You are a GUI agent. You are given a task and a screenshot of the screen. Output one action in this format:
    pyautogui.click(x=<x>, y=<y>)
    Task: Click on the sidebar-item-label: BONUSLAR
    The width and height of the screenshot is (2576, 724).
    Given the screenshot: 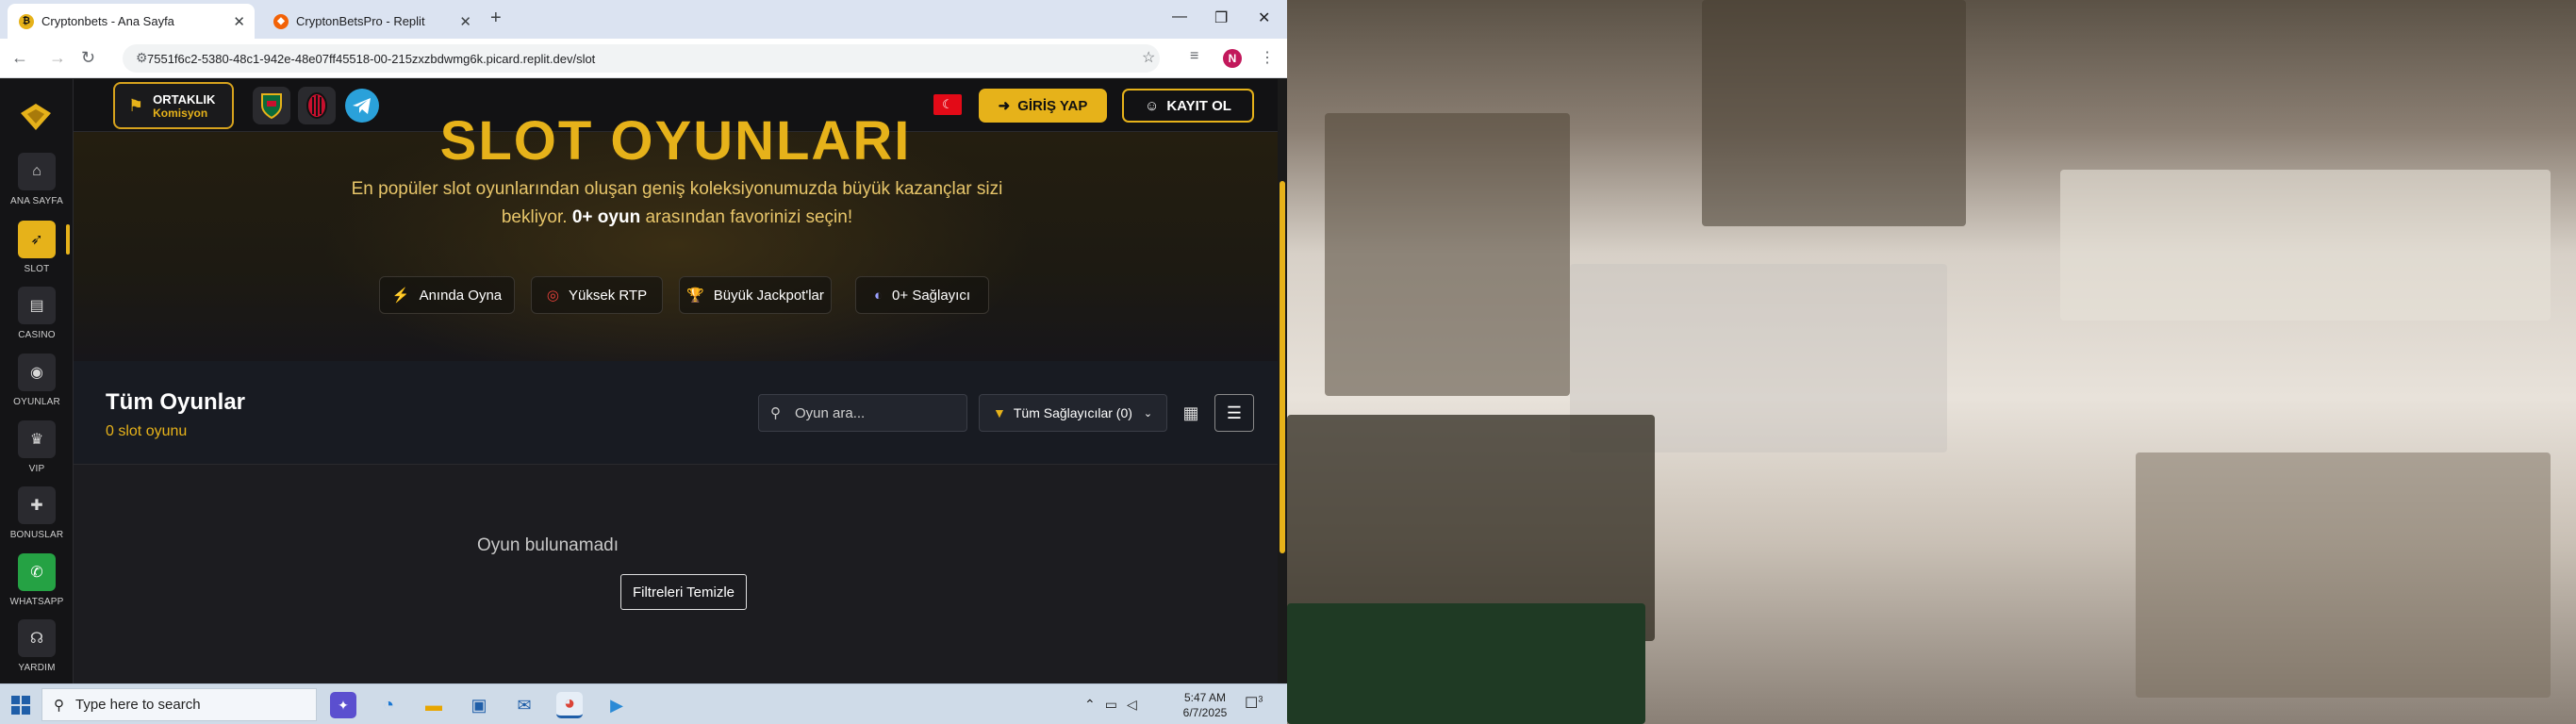 What is the action you would take?
    pyautogui.click(x=36, y=535)
    